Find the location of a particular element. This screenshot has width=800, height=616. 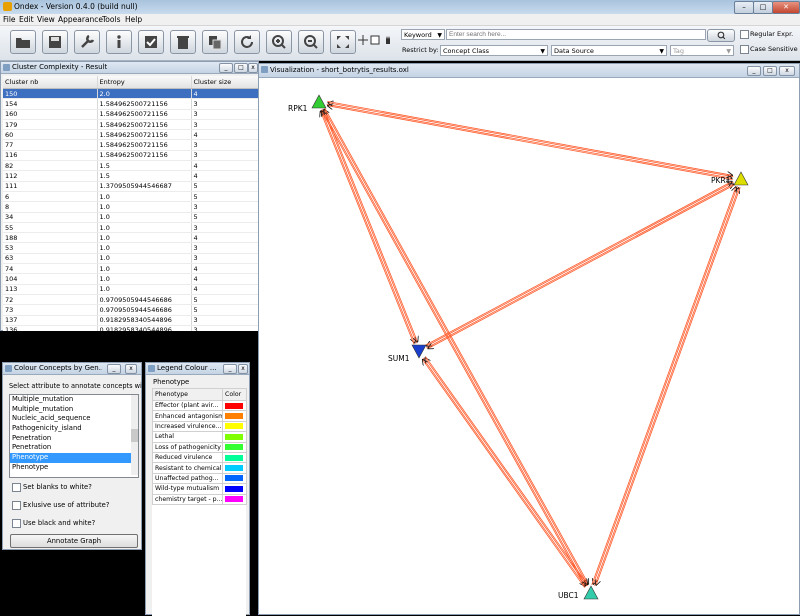

data-source-select: Data Source ▼ is located at coordinates (609, 50).